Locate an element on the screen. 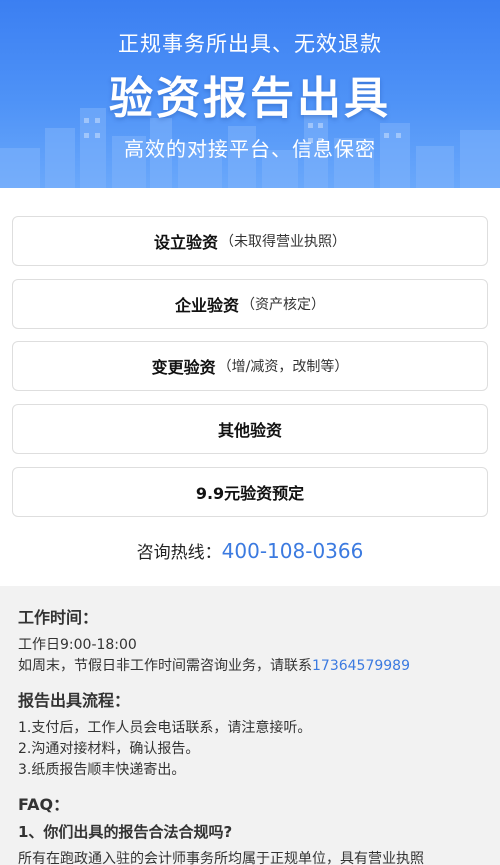 This screenshot has width=500, height=865. option-button-establish: 设立验资 （未取得营业执照） is located at coordinates (250, 241).